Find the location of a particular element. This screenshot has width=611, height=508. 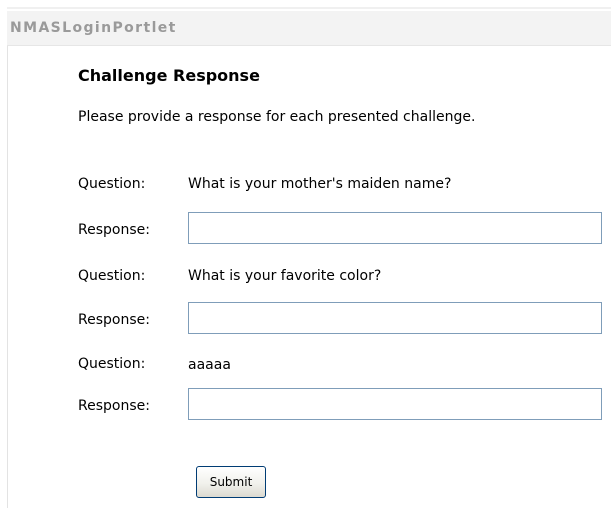

question-text: aaaaa is located at coordinates (209, 365).